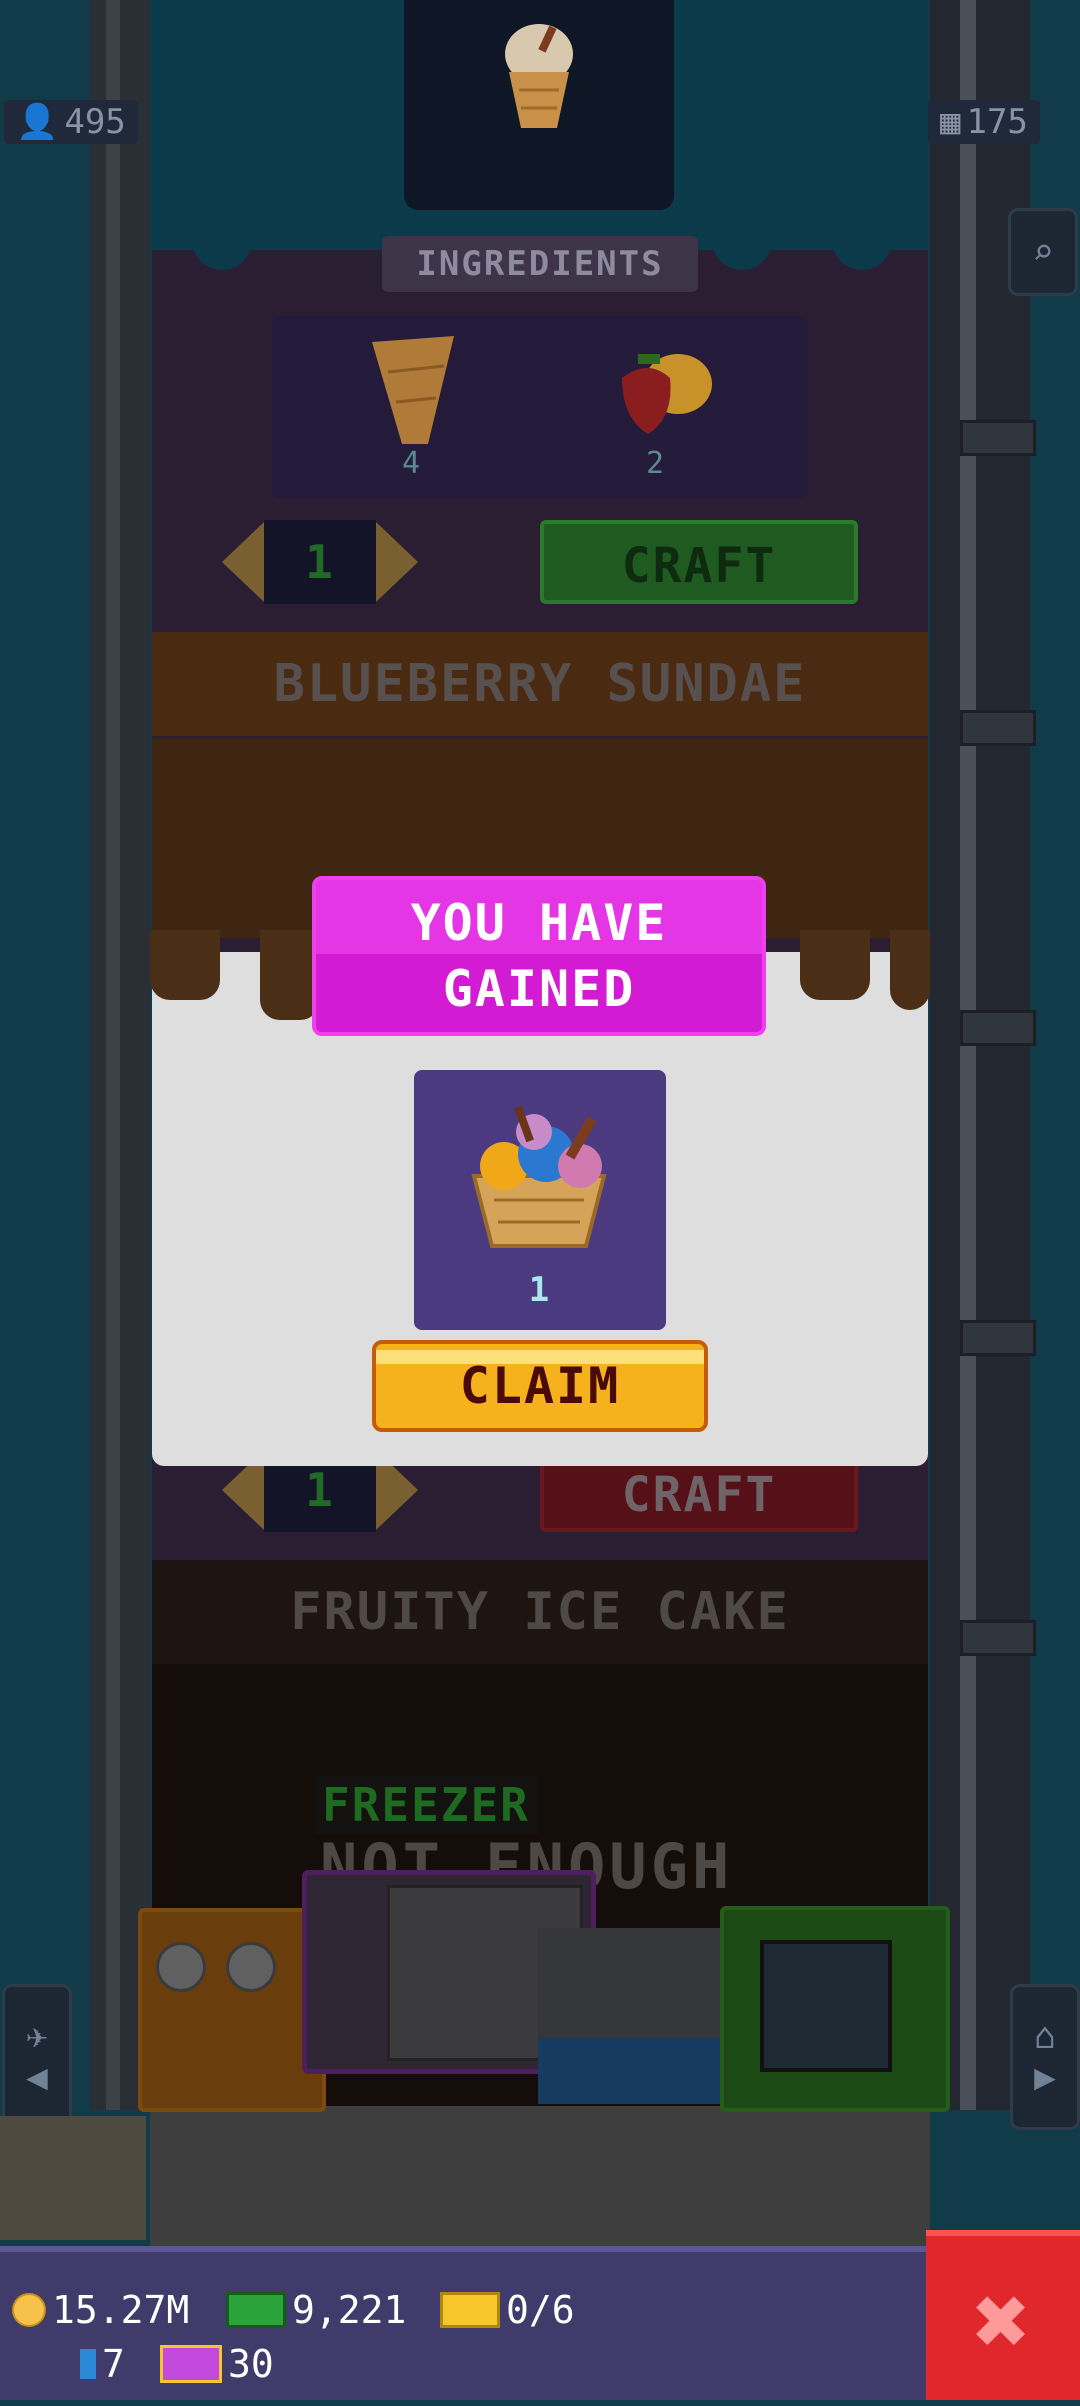  Describe the element at coordinates (539, 1176) in the screenshot. I see `blueberry-sundae-icon` at that location.